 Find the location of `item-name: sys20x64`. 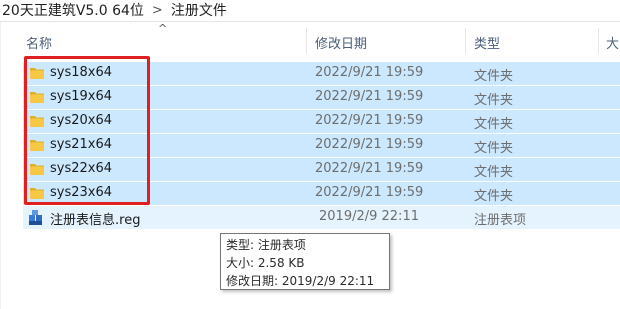

item-name: sys20x64 is located at coordinates (81, 120).